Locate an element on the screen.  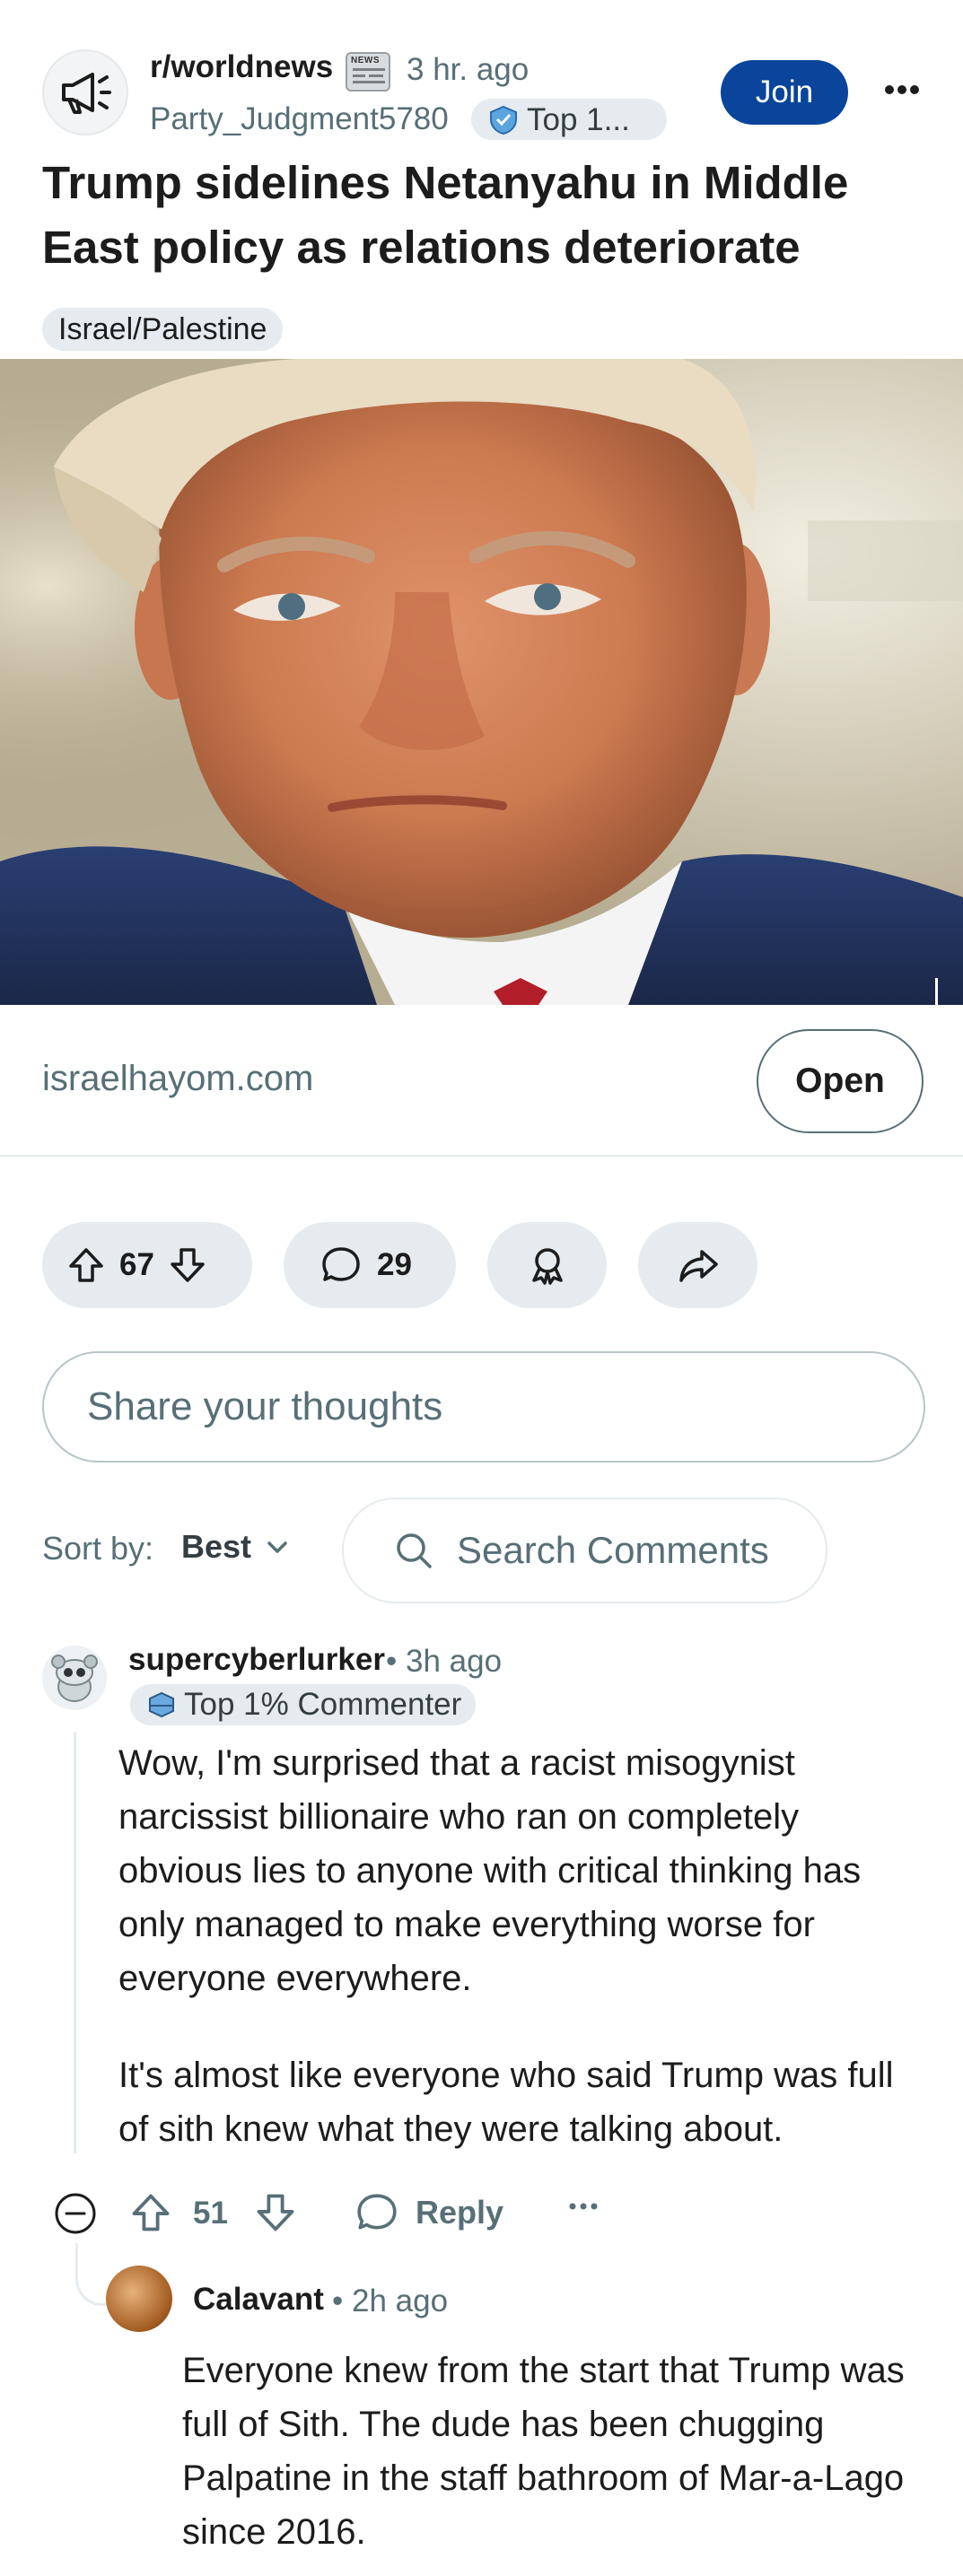
commenter-flair: Top 1% Commenter is located at coordinates (303, 1704).